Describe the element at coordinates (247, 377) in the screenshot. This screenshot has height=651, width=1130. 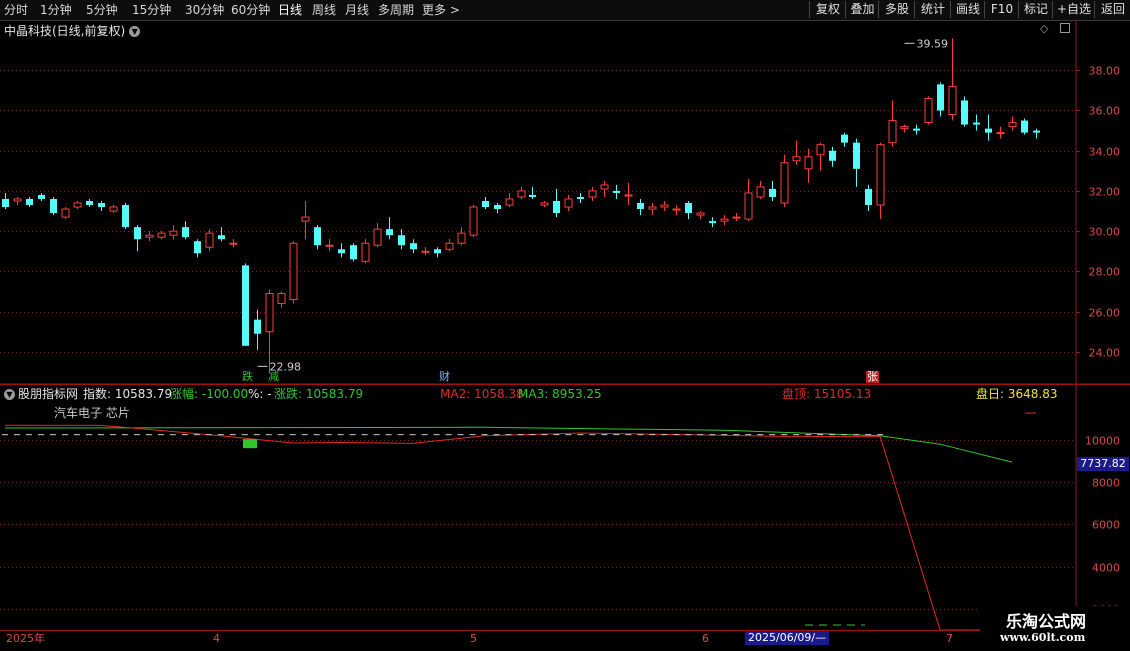
I see `flag-die: 跌` at that location.